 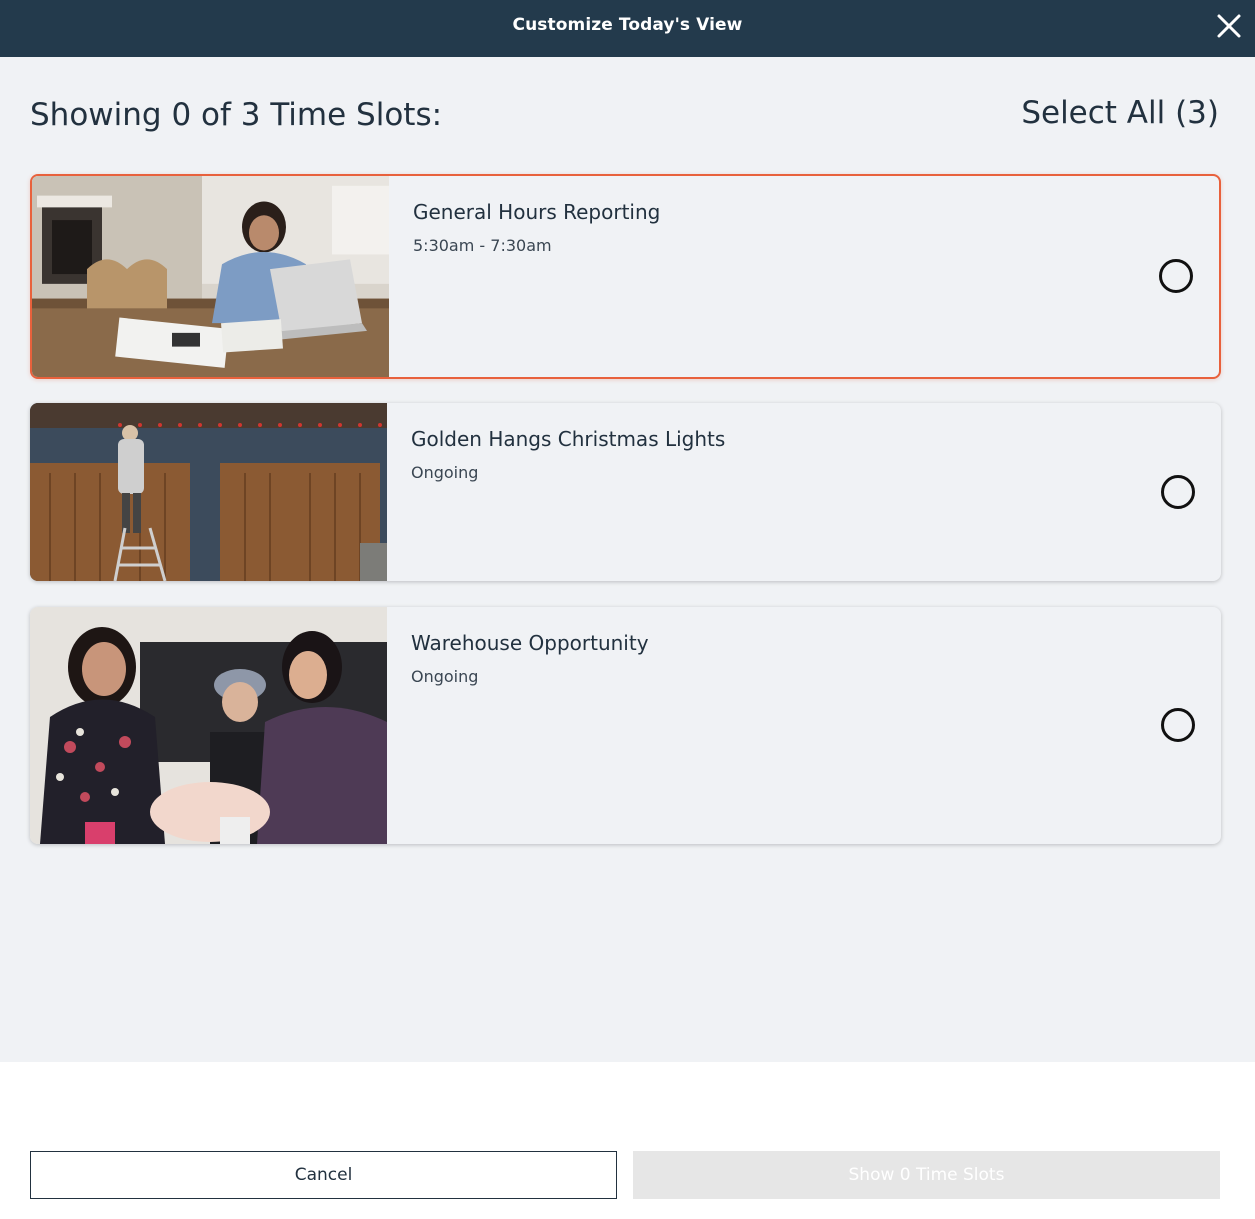 I want to click on time-slot-title: Golden Hangs Christmas Lights, so click(x=568, y=439).